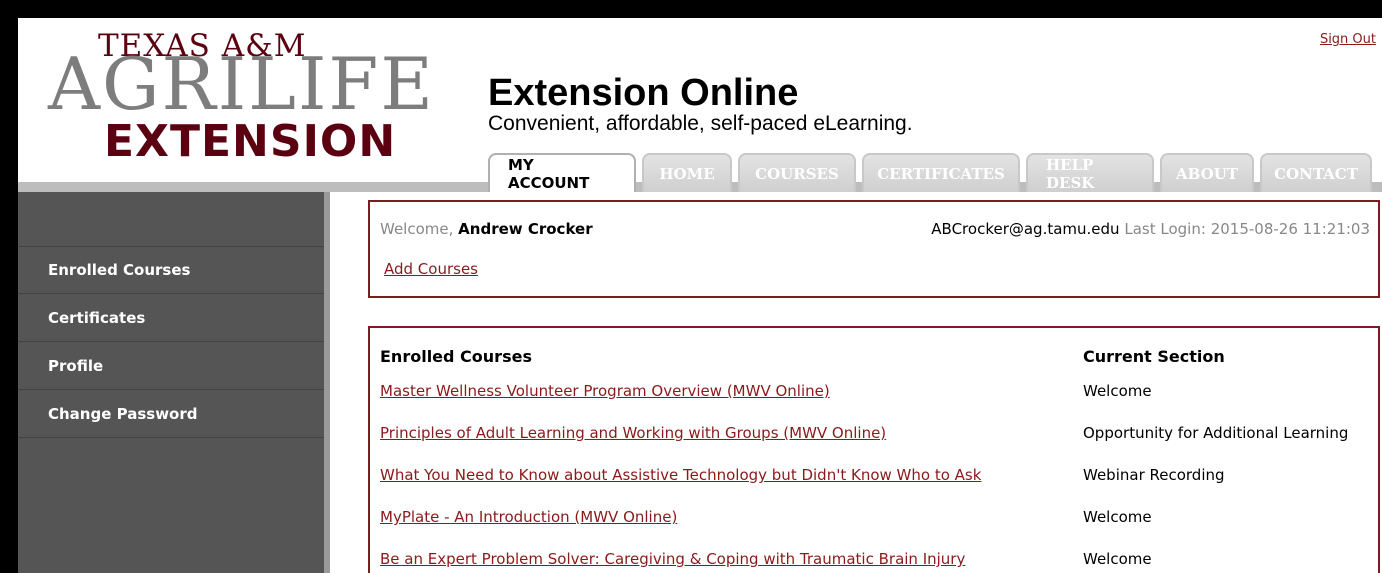  Describe the element at coordinates (562, 172) in the screenshot. I see `tab-my-account: MY ACCOUNT` at that location.